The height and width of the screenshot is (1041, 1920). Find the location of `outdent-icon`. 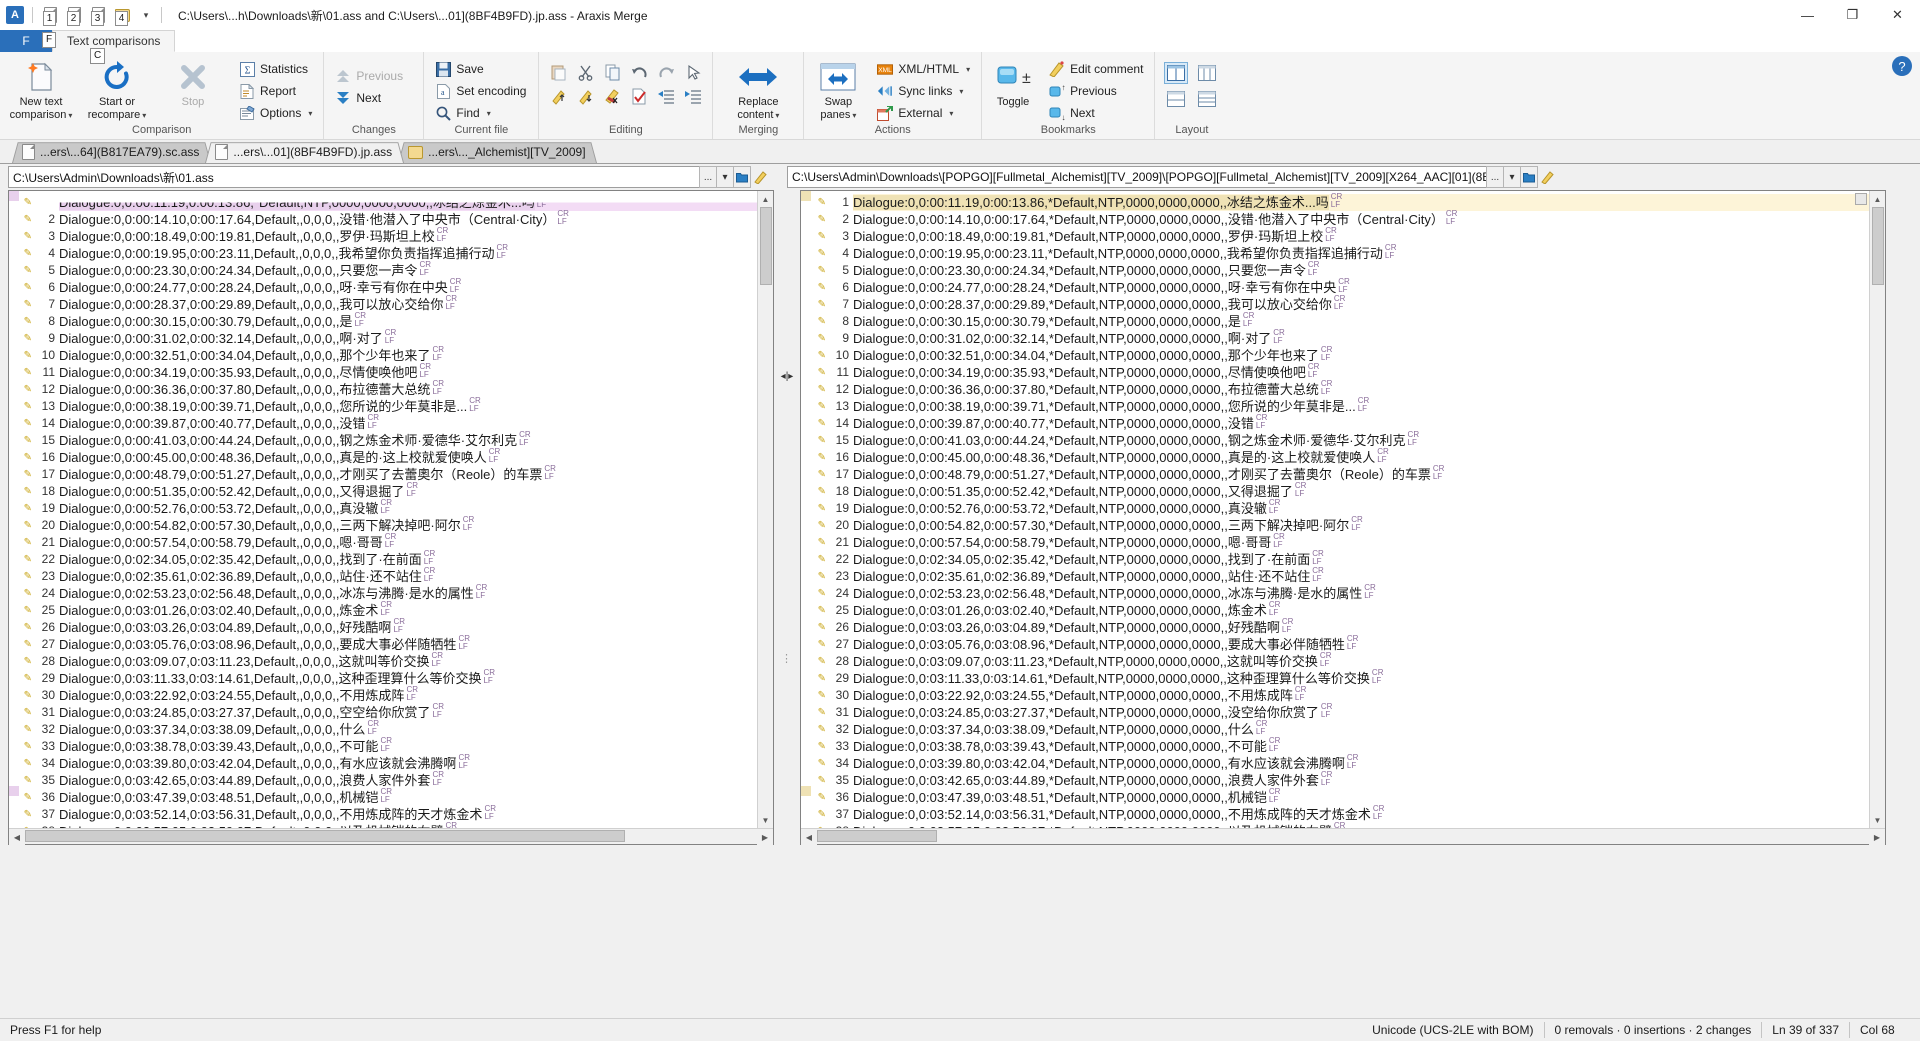

outdent-icon is located at coordinates (666, 96).